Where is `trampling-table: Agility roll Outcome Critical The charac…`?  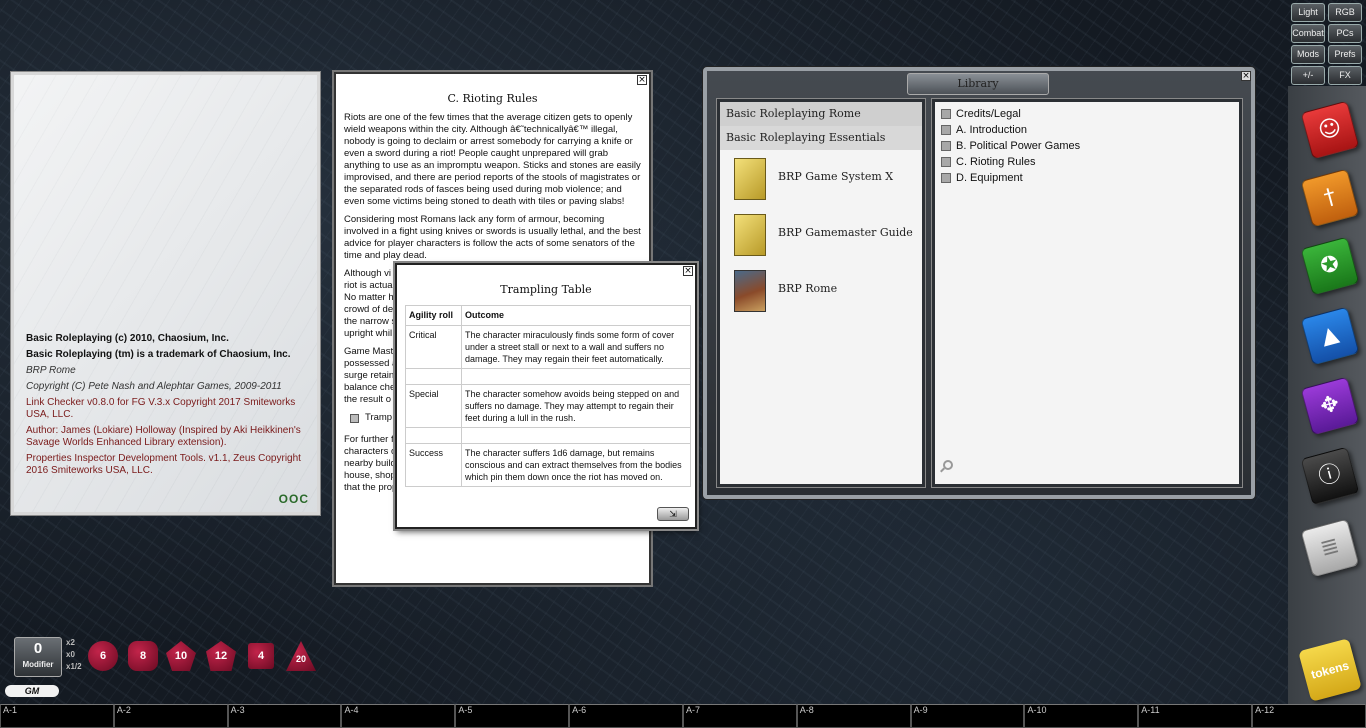 trampling-table: Agility roll Outcome Critical The charac… is located at coordinates (548, 396).